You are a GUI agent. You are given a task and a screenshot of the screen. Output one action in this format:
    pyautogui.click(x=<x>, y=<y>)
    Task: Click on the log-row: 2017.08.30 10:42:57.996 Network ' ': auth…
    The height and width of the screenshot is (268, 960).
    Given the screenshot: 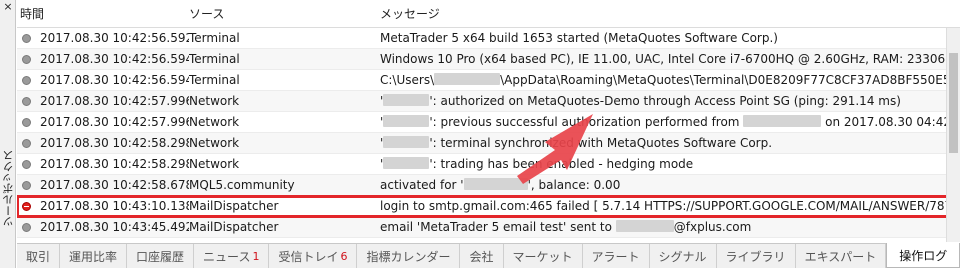 What is the action you would take?
    pyautogui.click(x=488, y=101)
    